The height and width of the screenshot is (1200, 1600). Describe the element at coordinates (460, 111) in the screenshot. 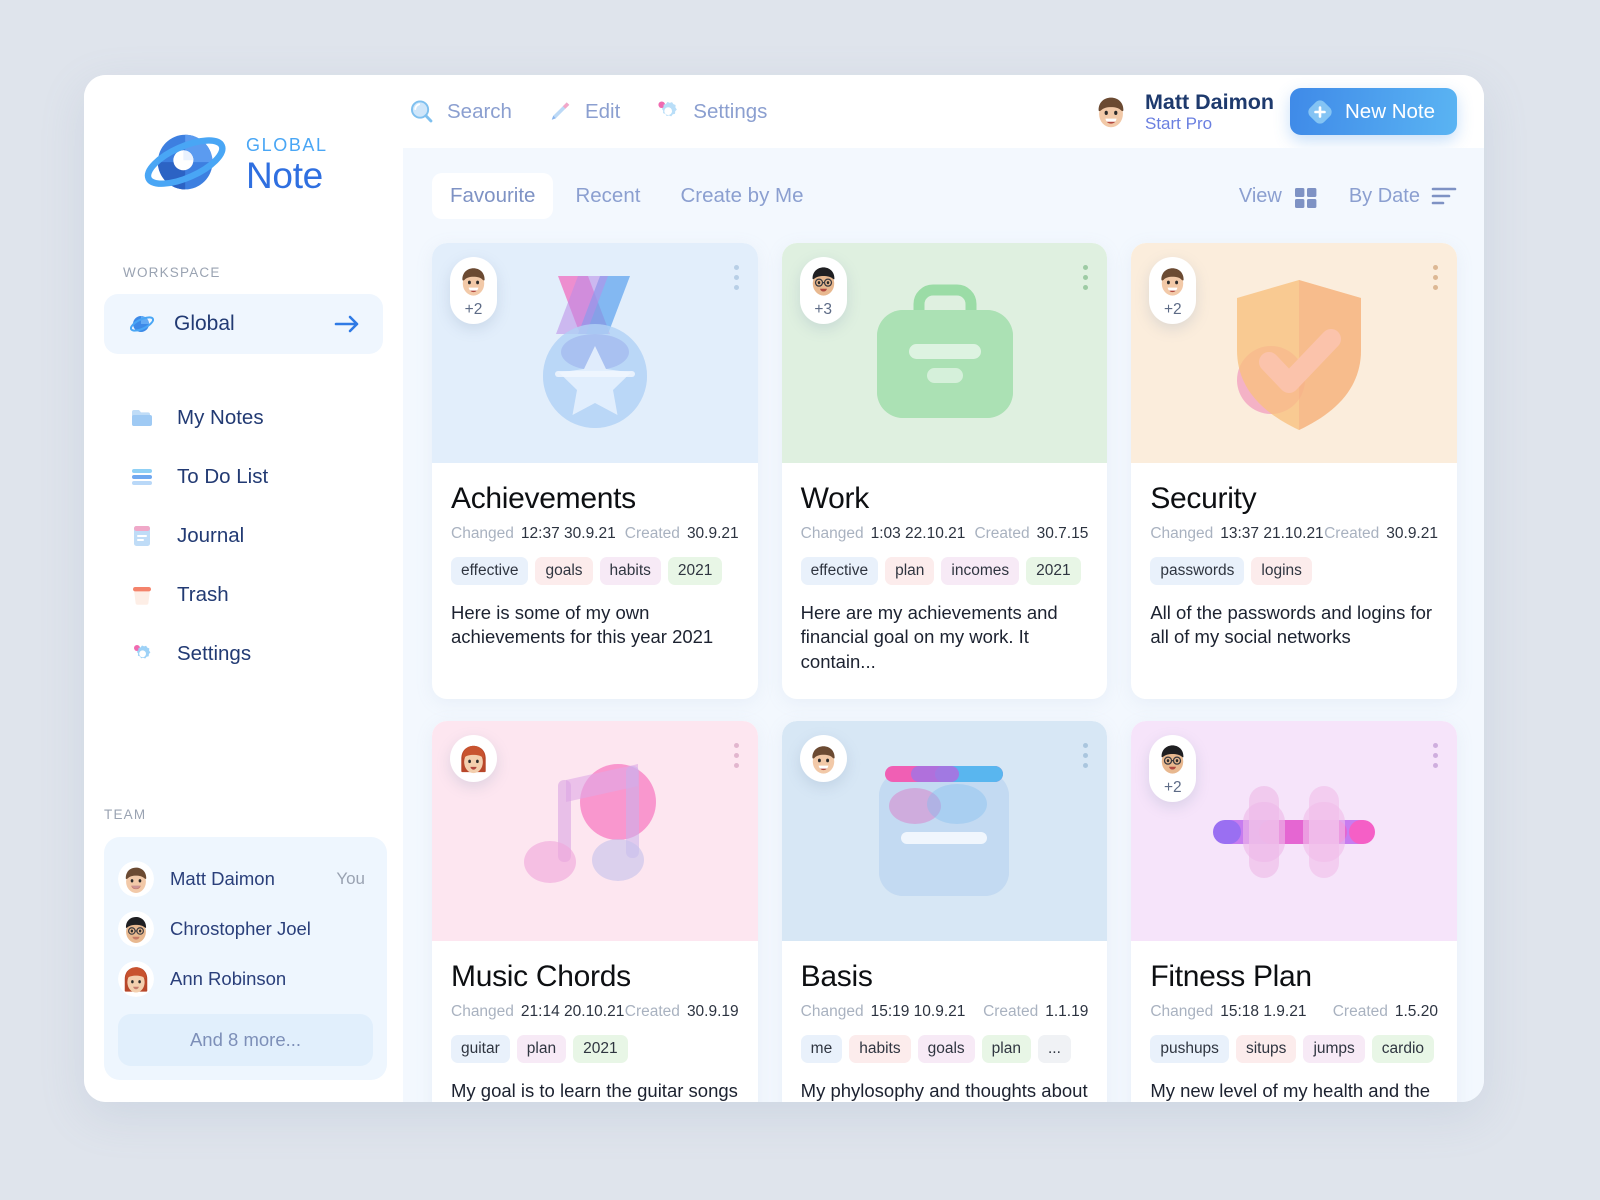

I see `topbar-search-button: Search` at that location.